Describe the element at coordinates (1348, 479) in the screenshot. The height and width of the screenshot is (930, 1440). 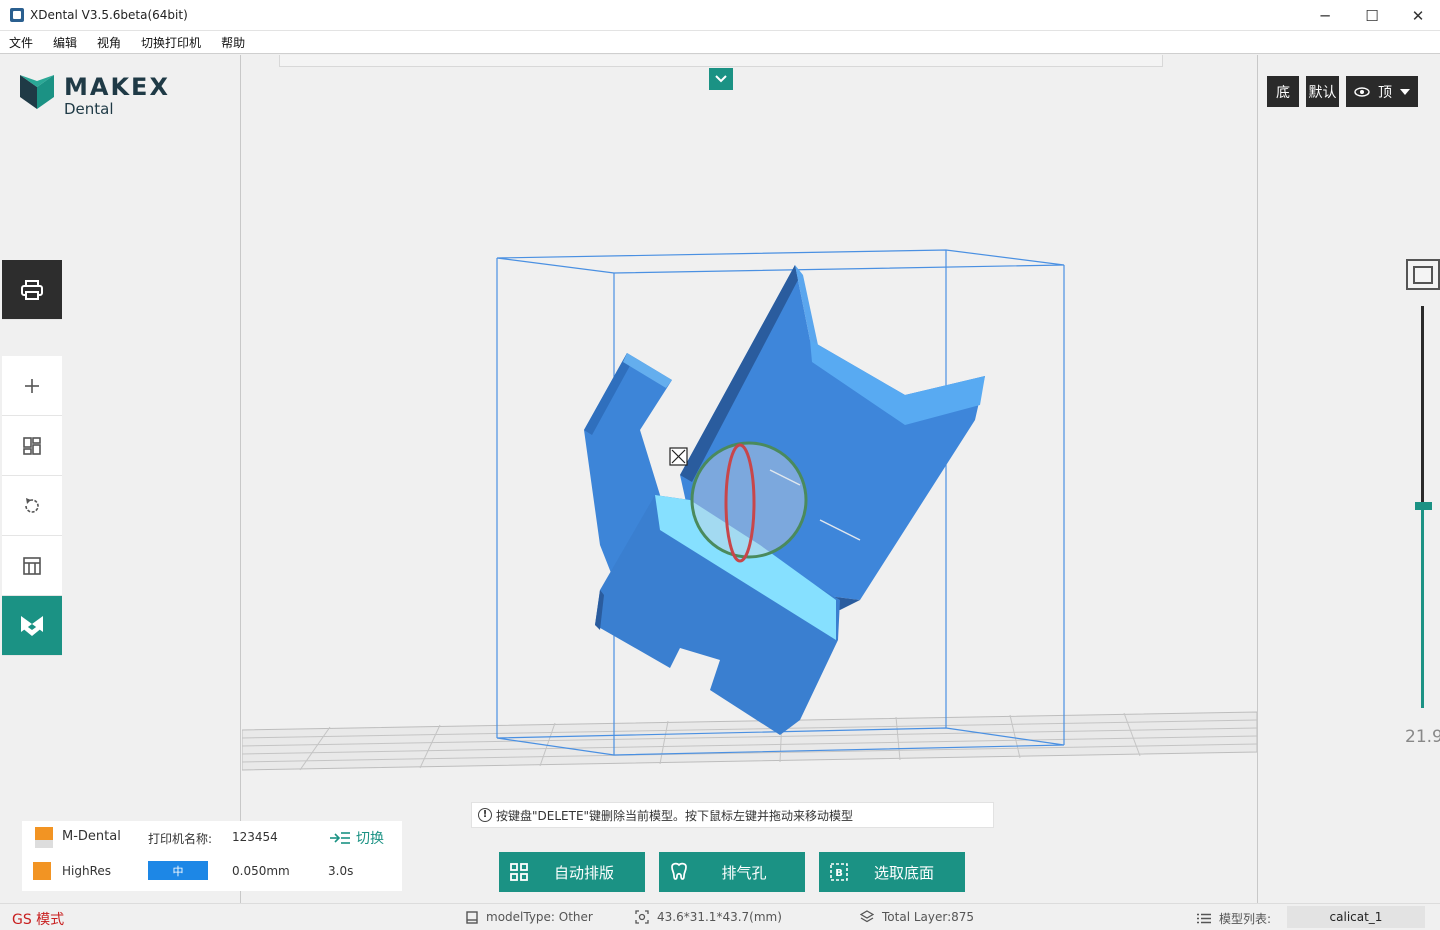
I see `right-panel: 底 默认 顶 21.9` at that location.